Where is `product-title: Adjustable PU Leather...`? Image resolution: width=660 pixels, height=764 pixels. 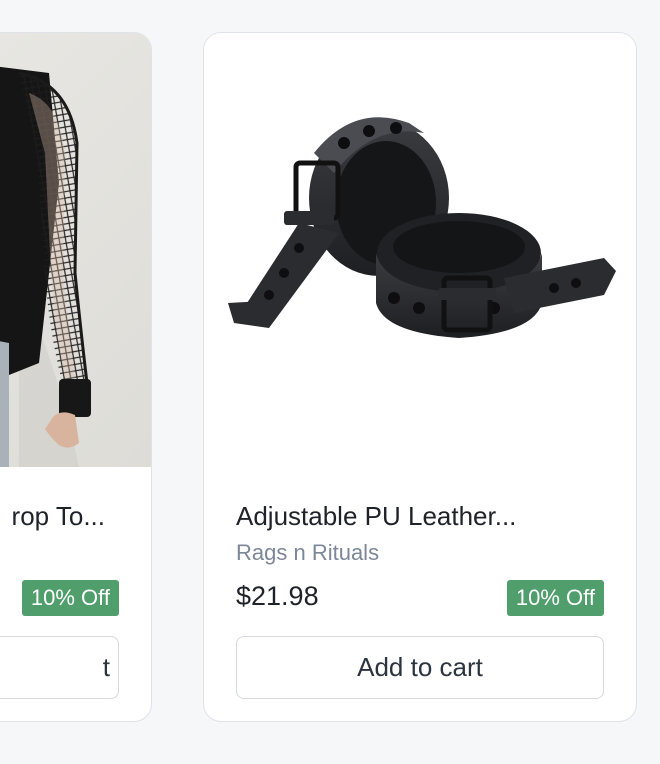 product-title: Adjustable PU Leather... is located at coordinates (421, 516).